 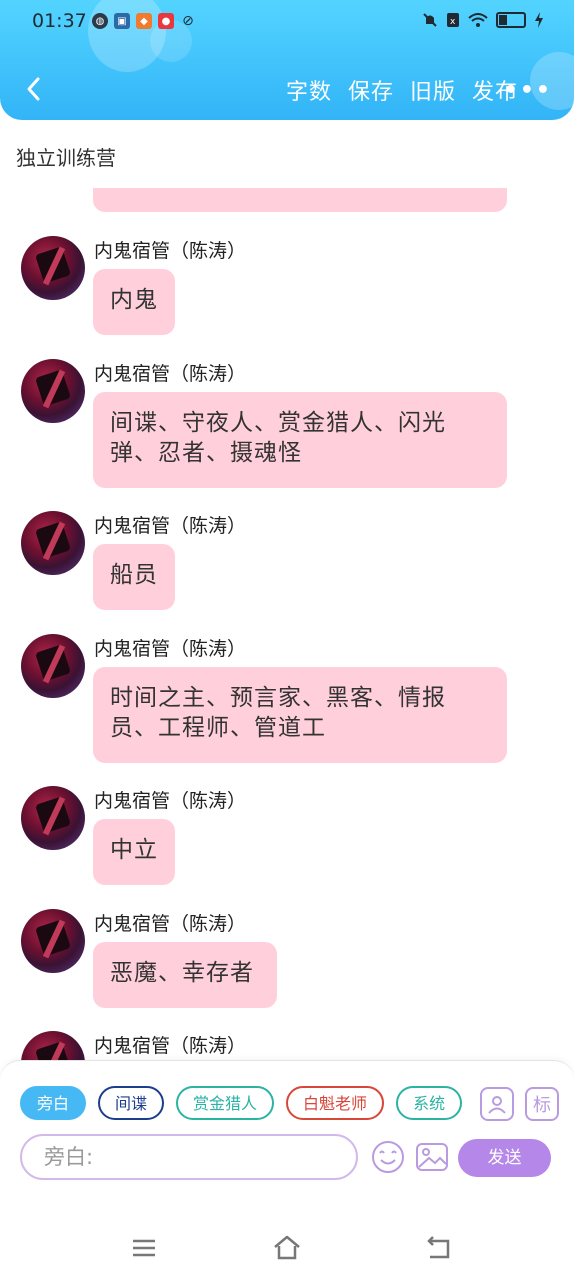 What do you see at coordinates (539, 20) in the screenshot?
I see `charging-icon` at bounding box center [539, 20].